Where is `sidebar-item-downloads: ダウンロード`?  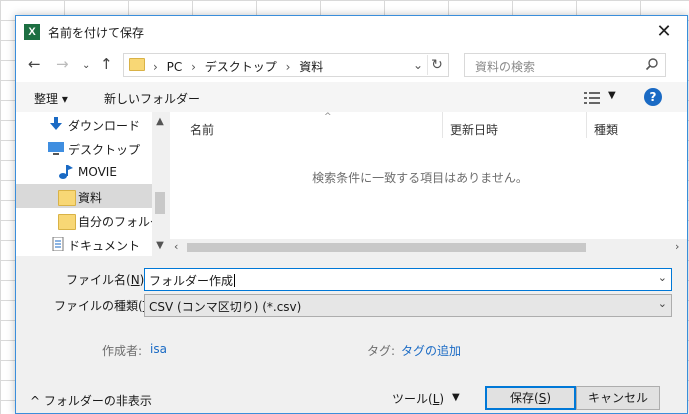
sidebar-item-downloads: ダウンロード is located at coordinates (84, 124).